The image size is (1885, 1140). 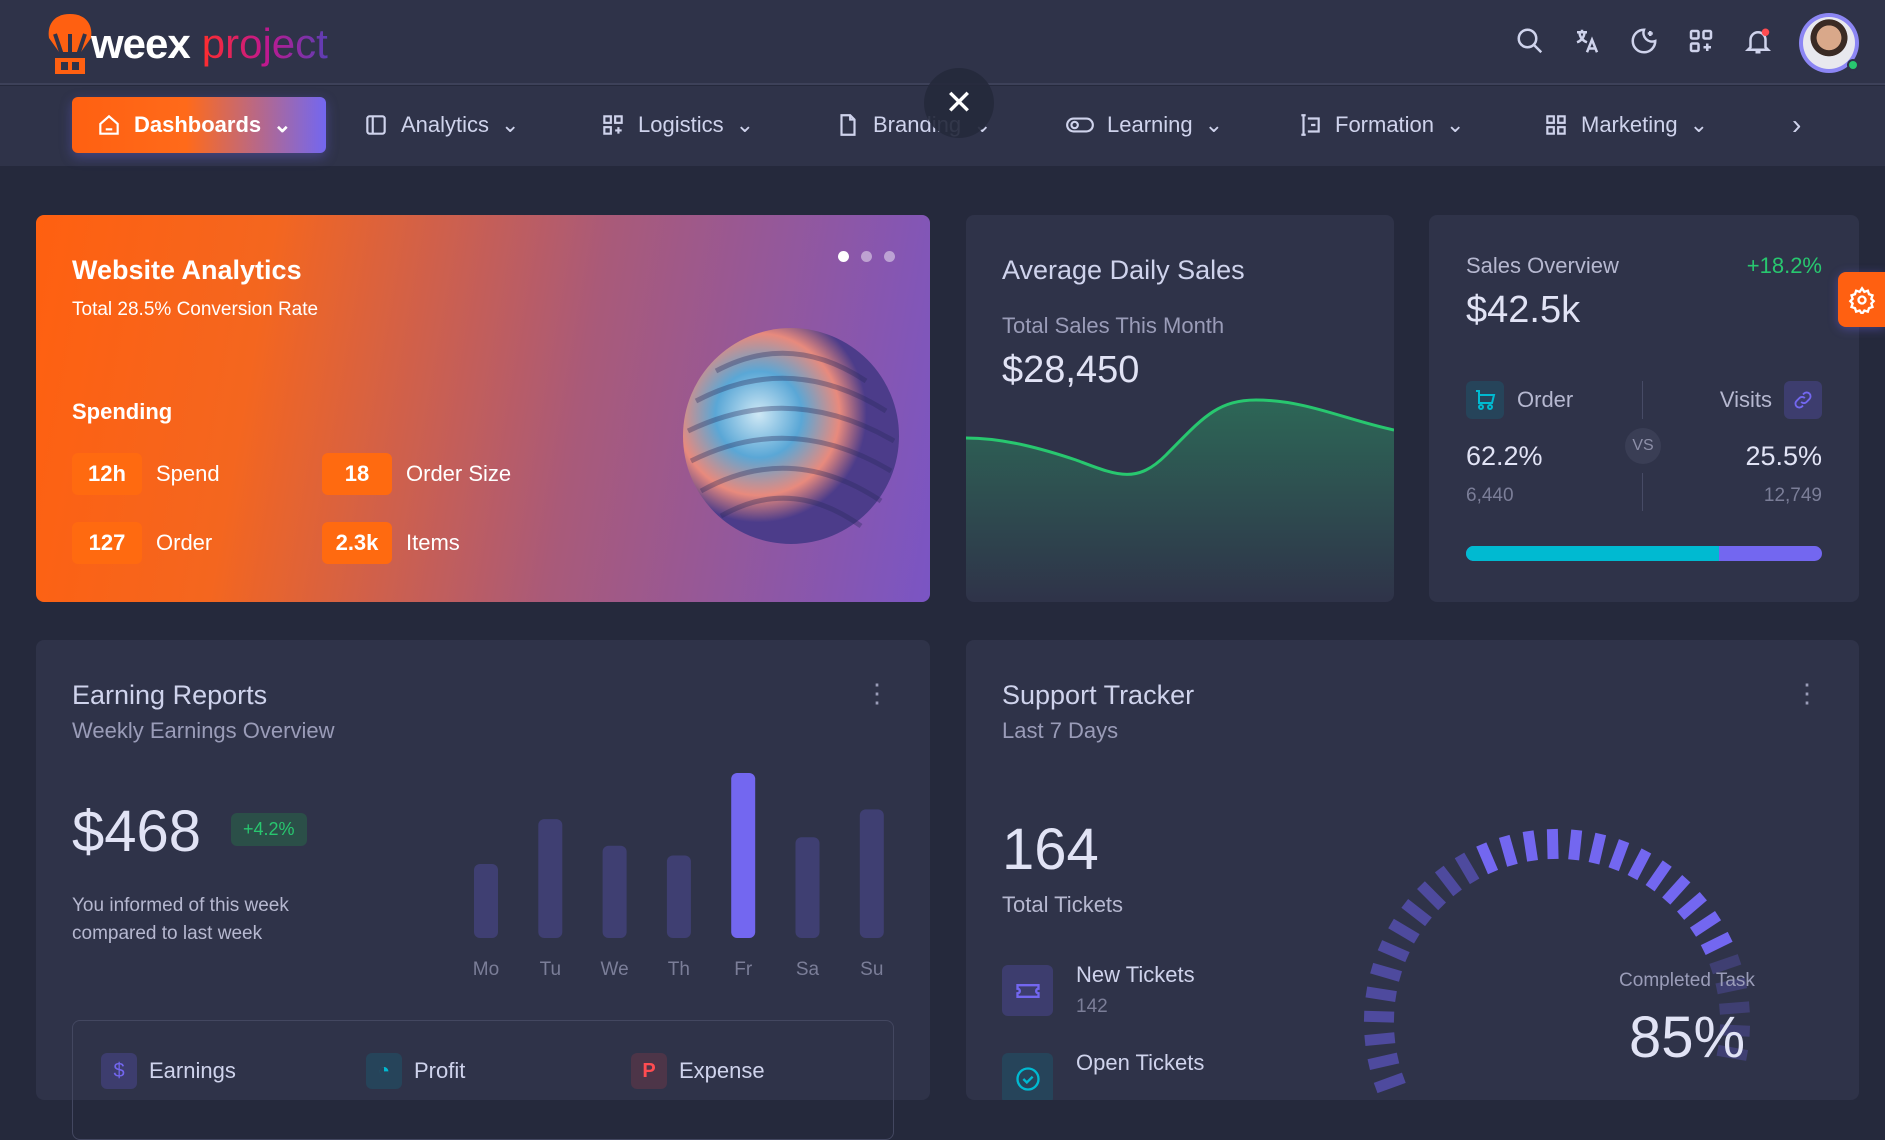 I want to click on more-options-icon: ⋮, so click(x=877, y=693).